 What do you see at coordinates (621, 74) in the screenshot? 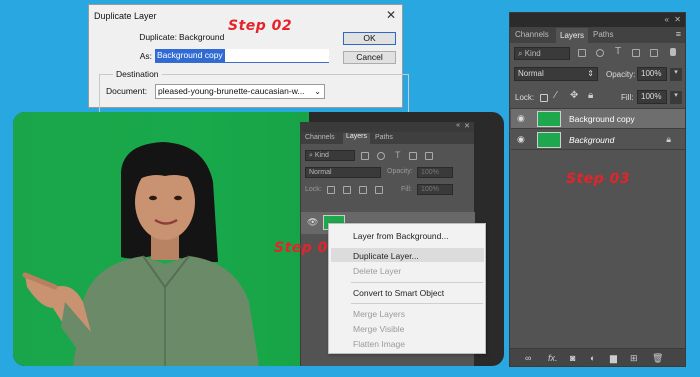
I see `opacity-label: Opacity:` at bounding box center [621, 74].